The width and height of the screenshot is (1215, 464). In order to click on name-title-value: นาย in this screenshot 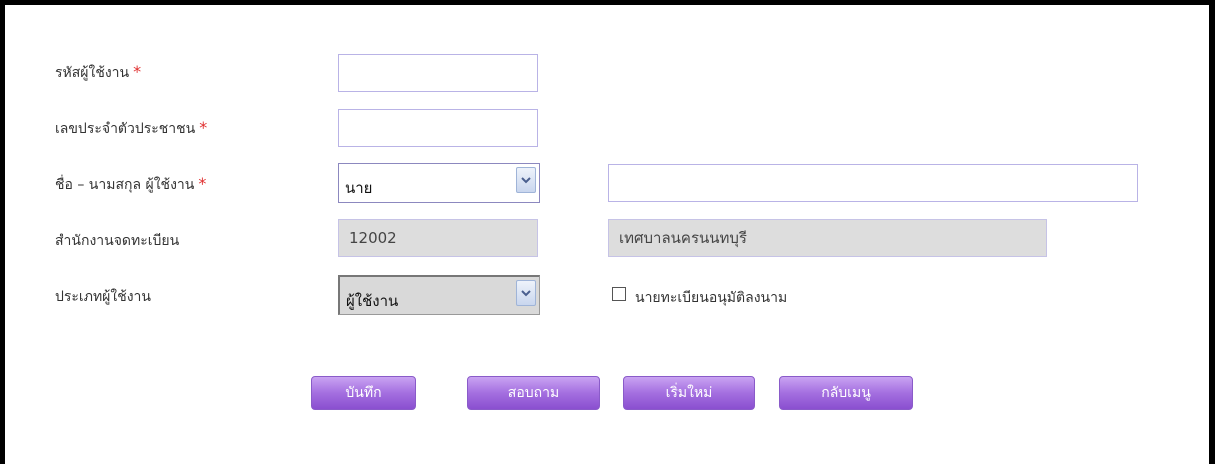, I will do `click(359, 188)`.